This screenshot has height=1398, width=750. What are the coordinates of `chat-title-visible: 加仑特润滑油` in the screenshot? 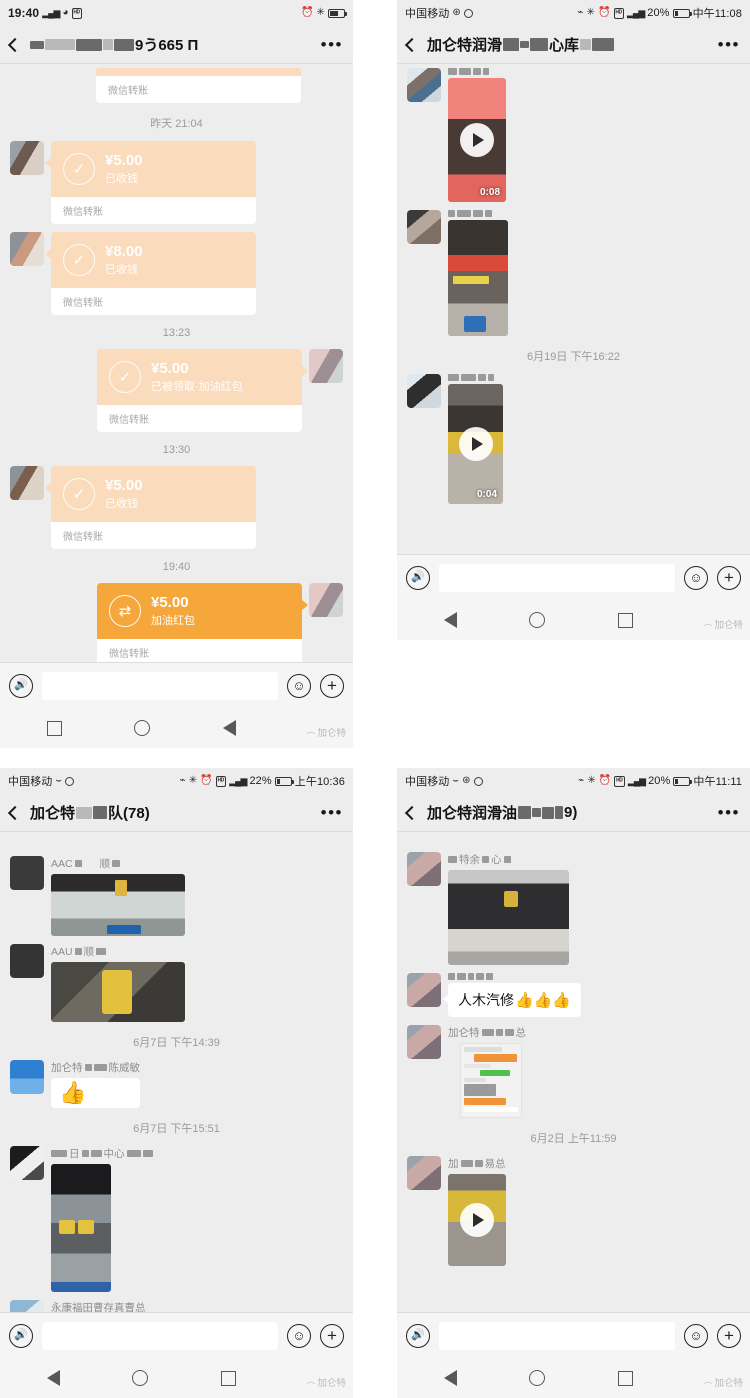 It's located at (472, 813).